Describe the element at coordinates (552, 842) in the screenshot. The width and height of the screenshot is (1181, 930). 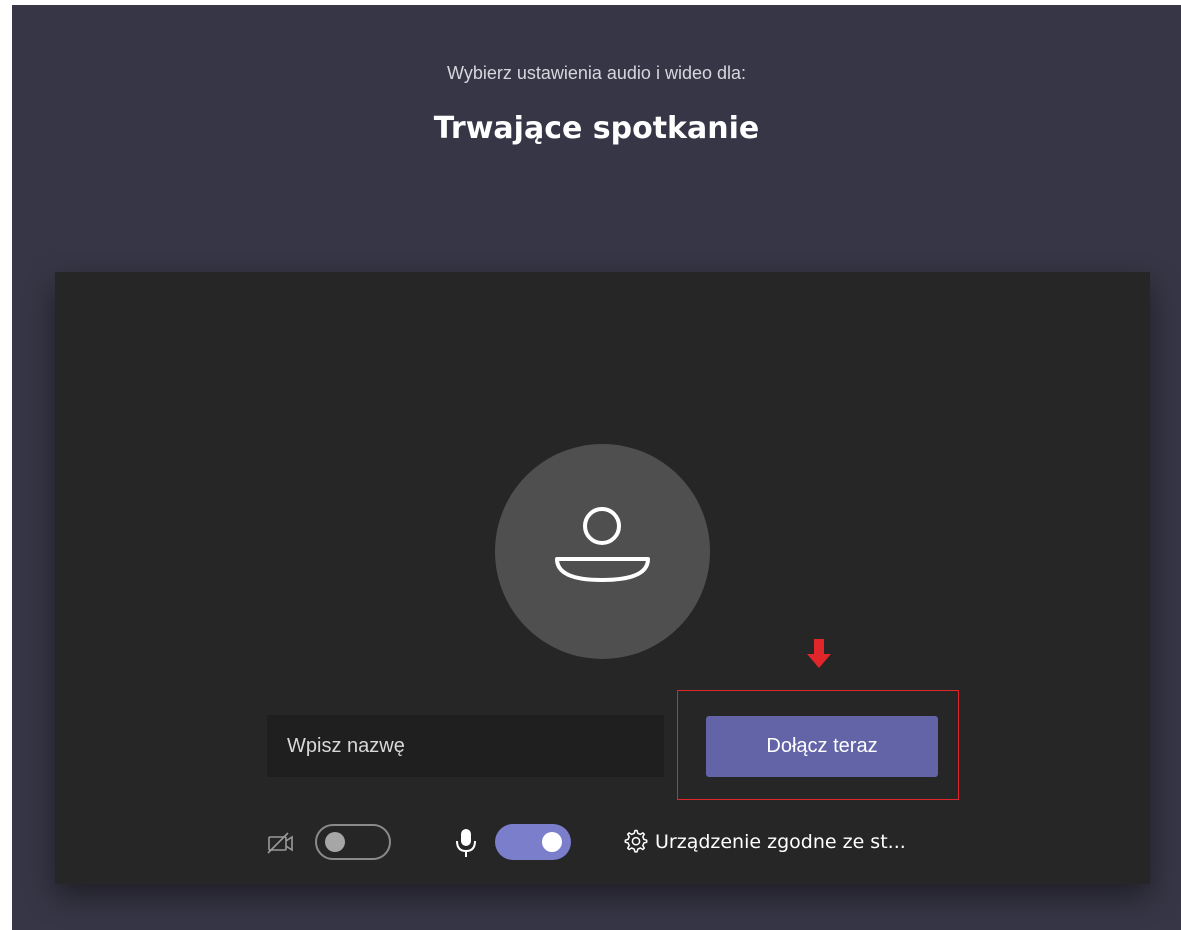
I see `microphone-toggle-knob` at that location.